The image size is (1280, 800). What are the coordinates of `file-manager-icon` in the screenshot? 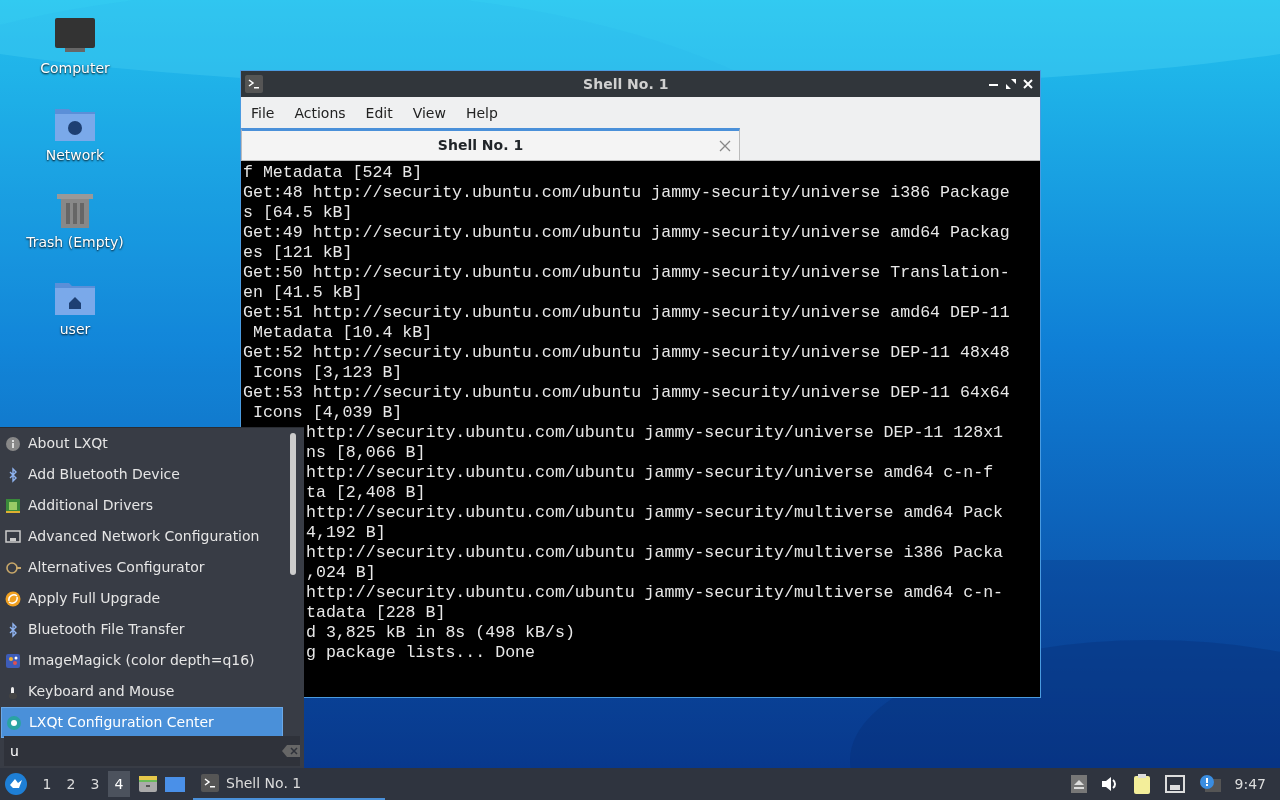 It's located at (148, 784).